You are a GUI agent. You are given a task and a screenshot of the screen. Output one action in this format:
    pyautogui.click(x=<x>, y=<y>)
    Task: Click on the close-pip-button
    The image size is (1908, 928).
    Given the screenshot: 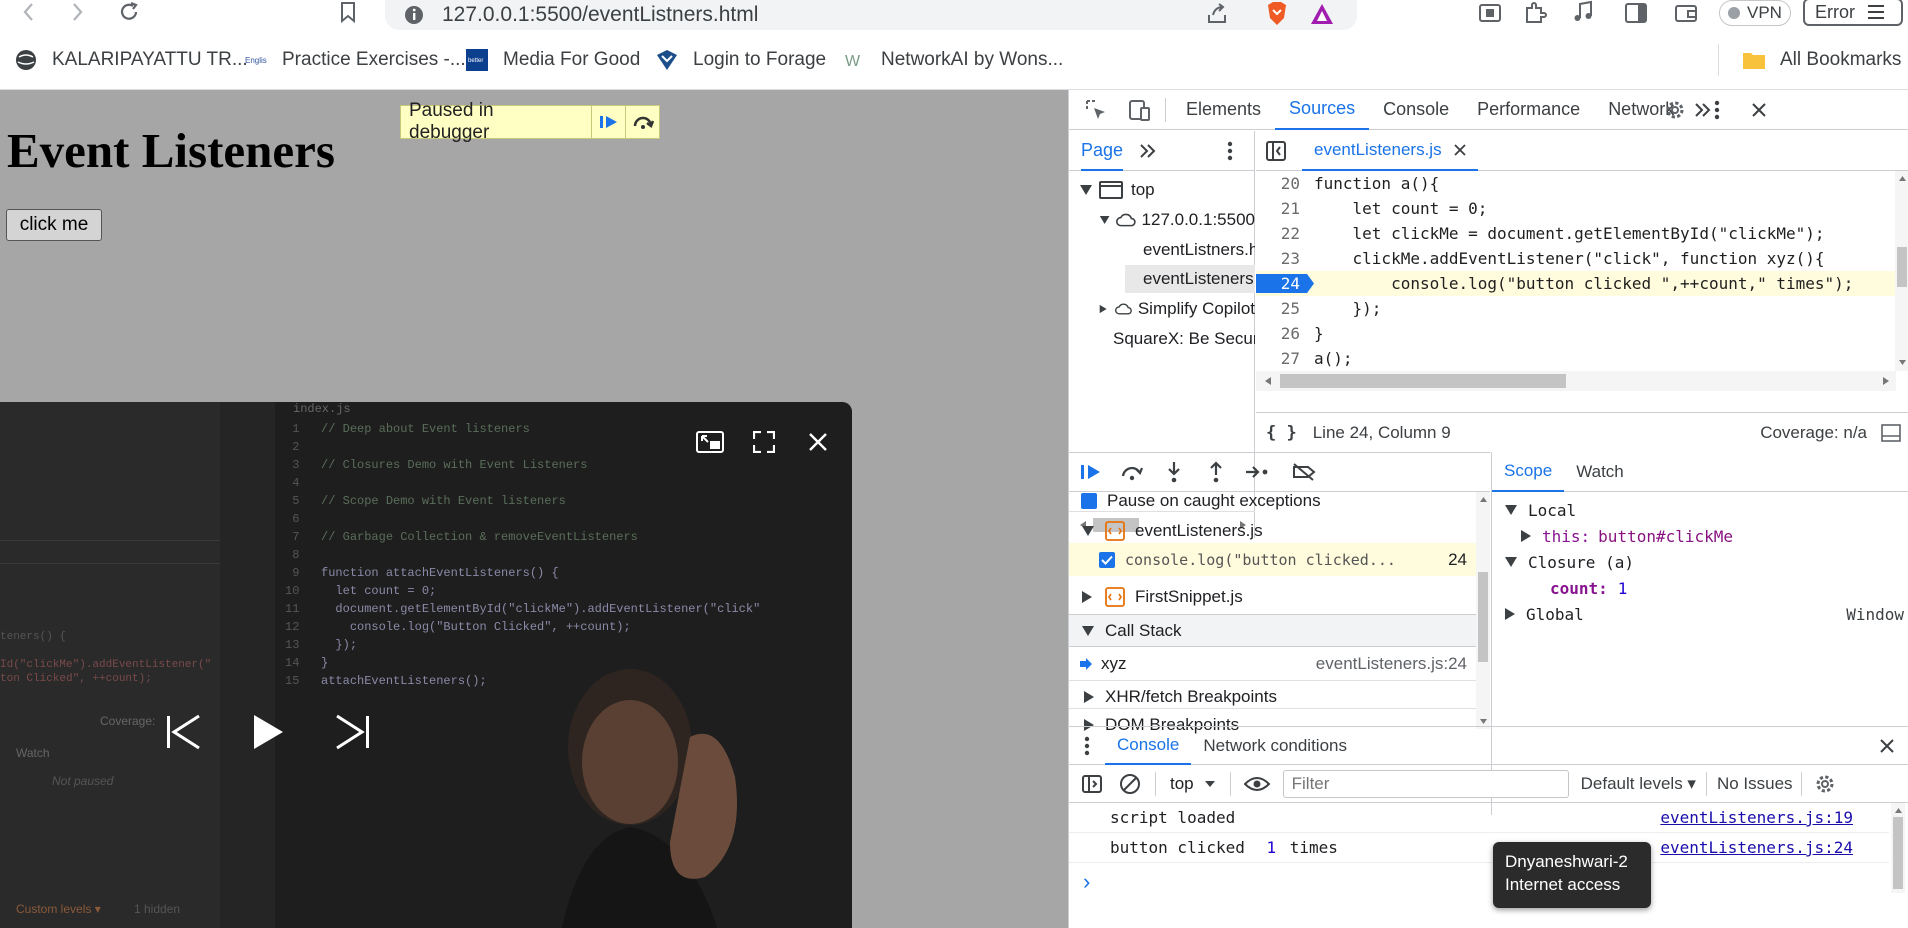 What is the action you would take?
    pyautogui.click(x=818, y=442)
    